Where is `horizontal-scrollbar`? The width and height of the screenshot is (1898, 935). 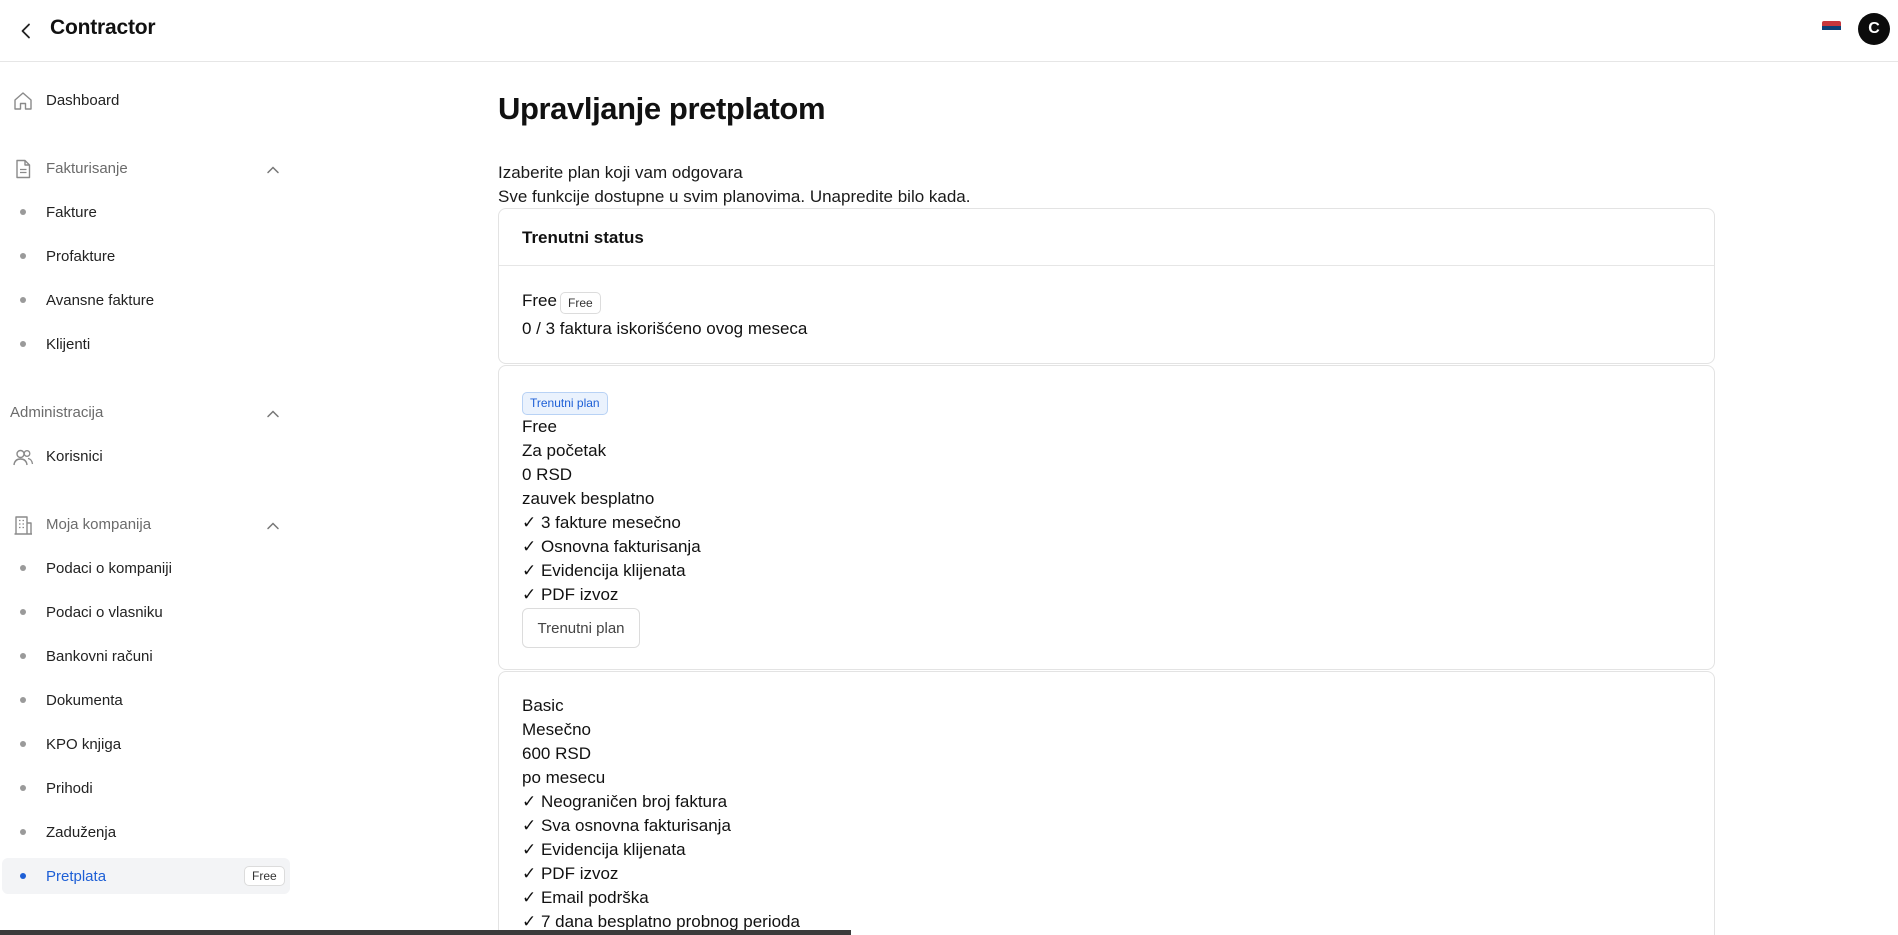 horizontal-scrollbar is located at coordinates (425, 932).